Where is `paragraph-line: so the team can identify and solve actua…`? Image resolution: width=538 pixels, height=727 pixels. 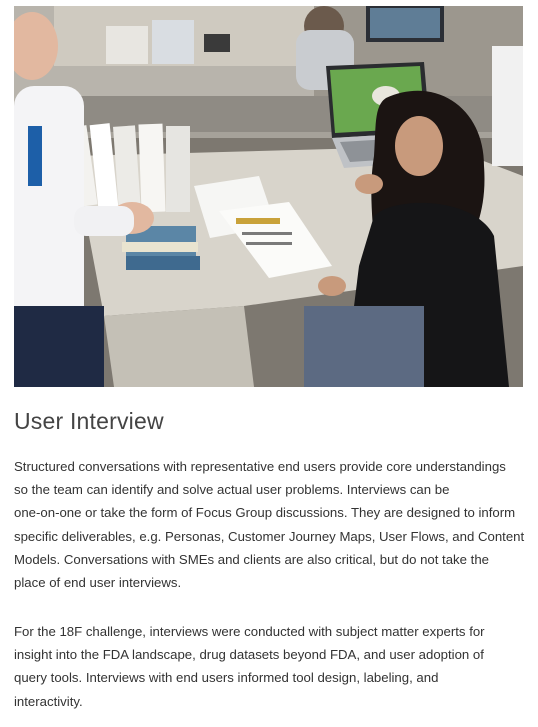
paragraph-line: so the team can identify and solve actua… is located at coordinates (232, 490).